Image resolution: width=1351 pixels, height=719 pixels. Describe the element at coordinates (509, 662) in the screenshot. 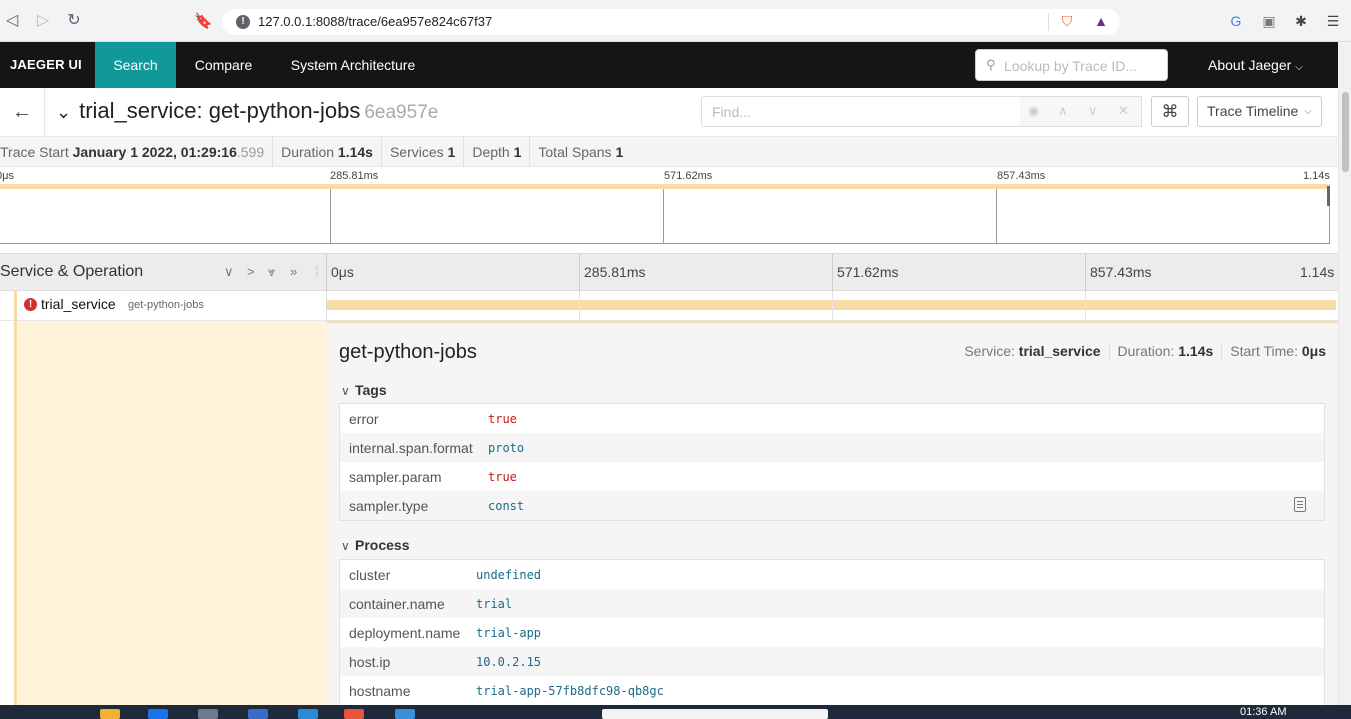

I see `process-value: 10.0.2.15` at that location.